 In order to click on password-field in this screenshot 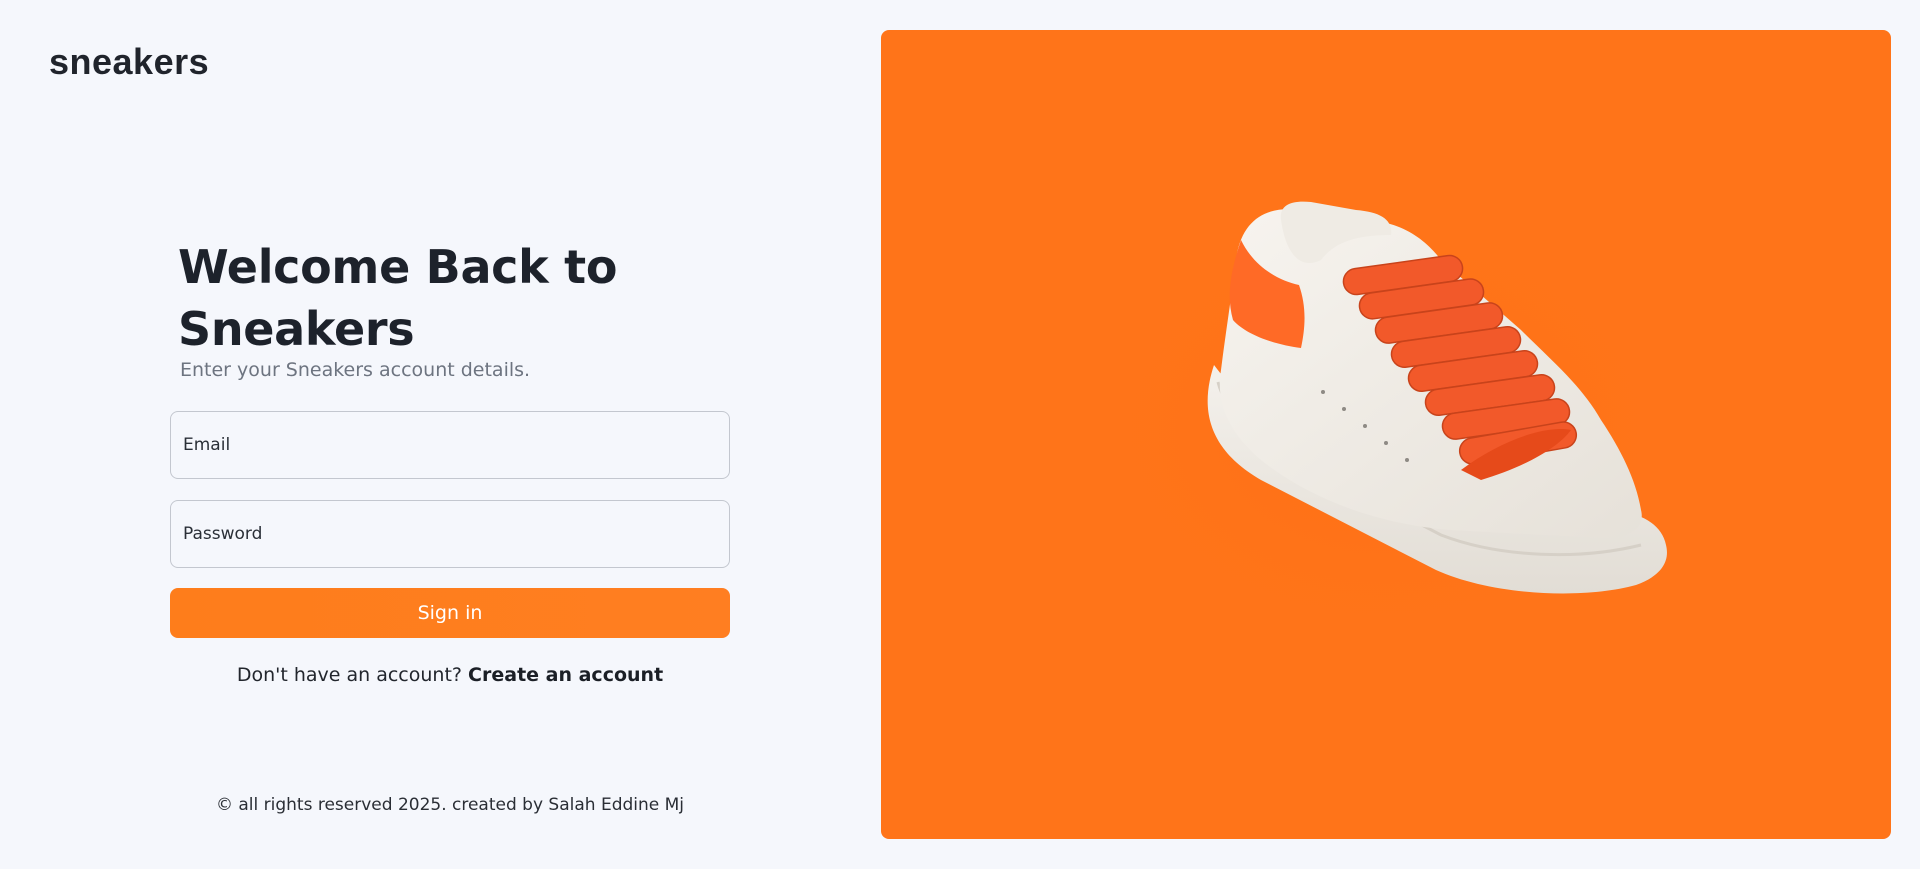, I will do `click(455, 534)`.